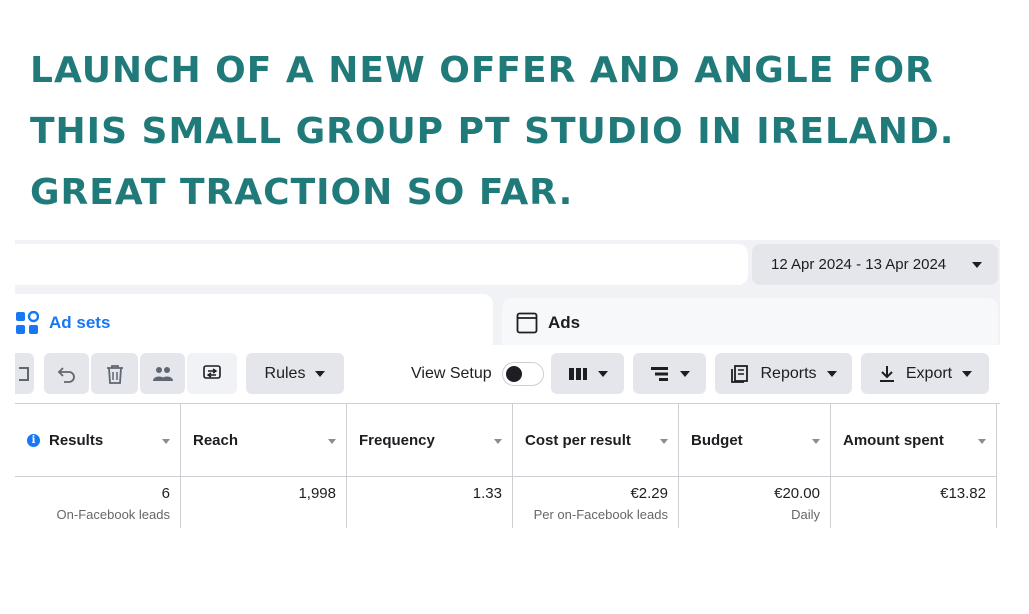 This screenshot has width=1029, height=614. I want to click on column-header-label: Results, so click(76, 440).